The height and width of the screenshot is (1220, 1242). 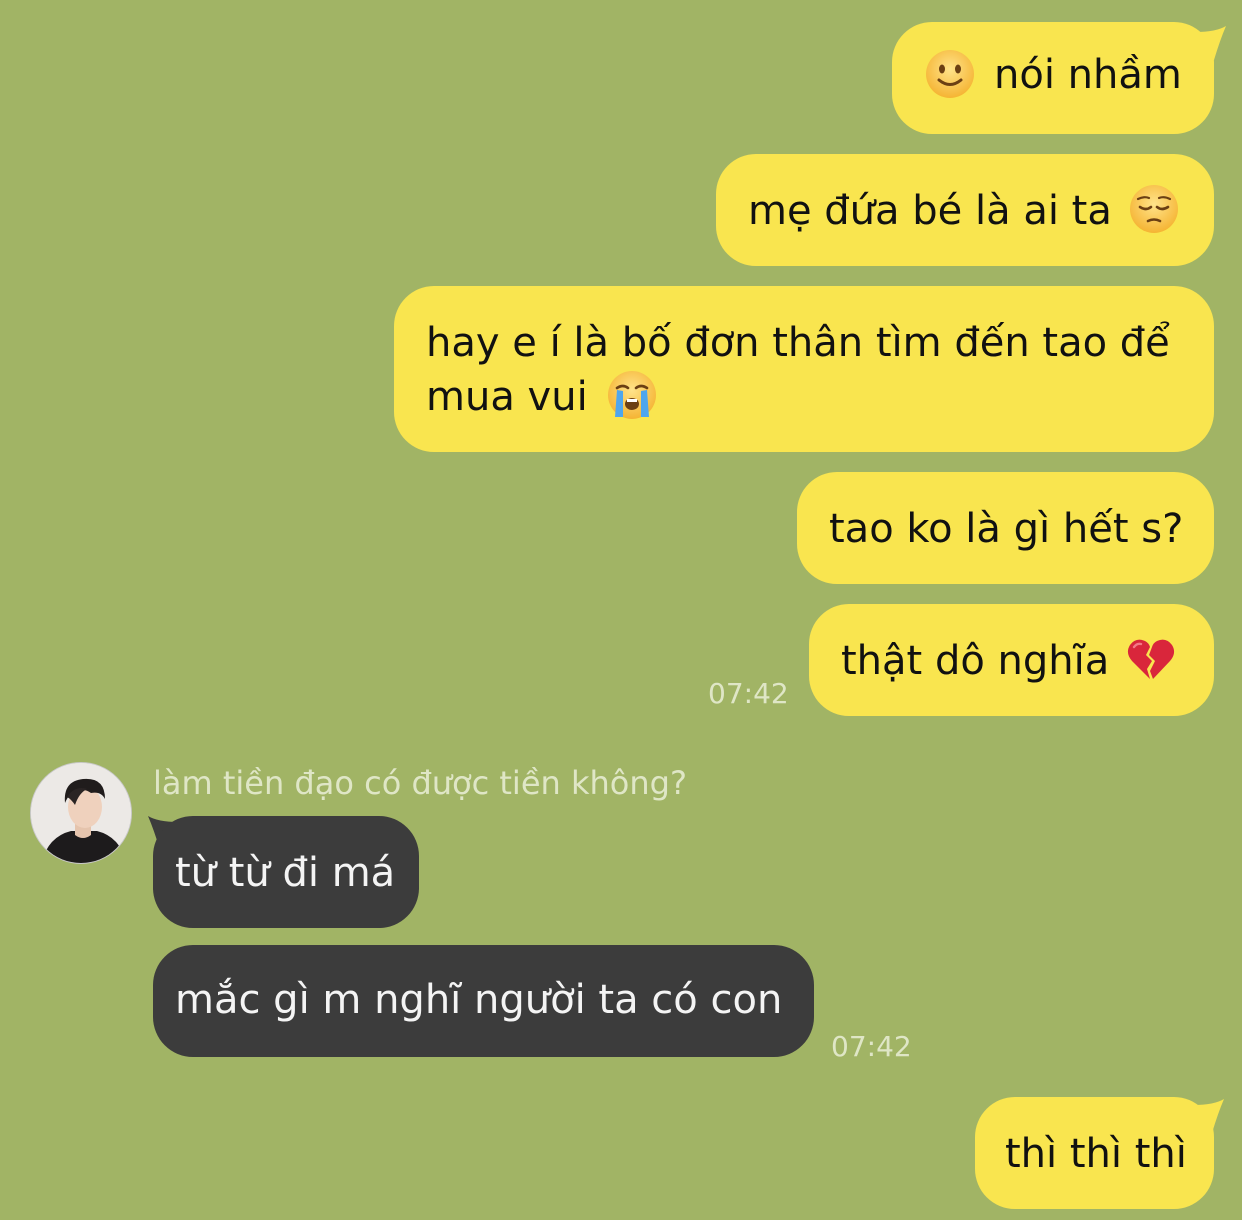 I want to click on message-text: nói nhầm, so click(x=1088, y=75).